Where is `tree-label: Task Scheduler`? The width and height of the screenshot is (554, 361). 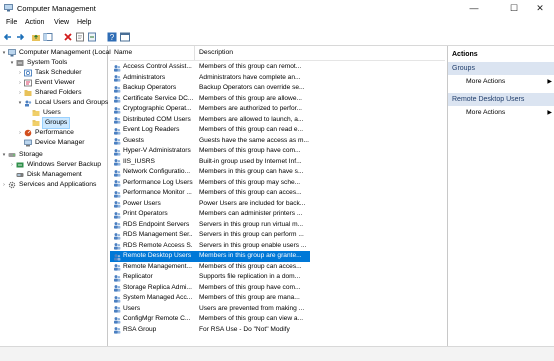
tree-label: Task Scheduler is located at coordinates (58, 72).